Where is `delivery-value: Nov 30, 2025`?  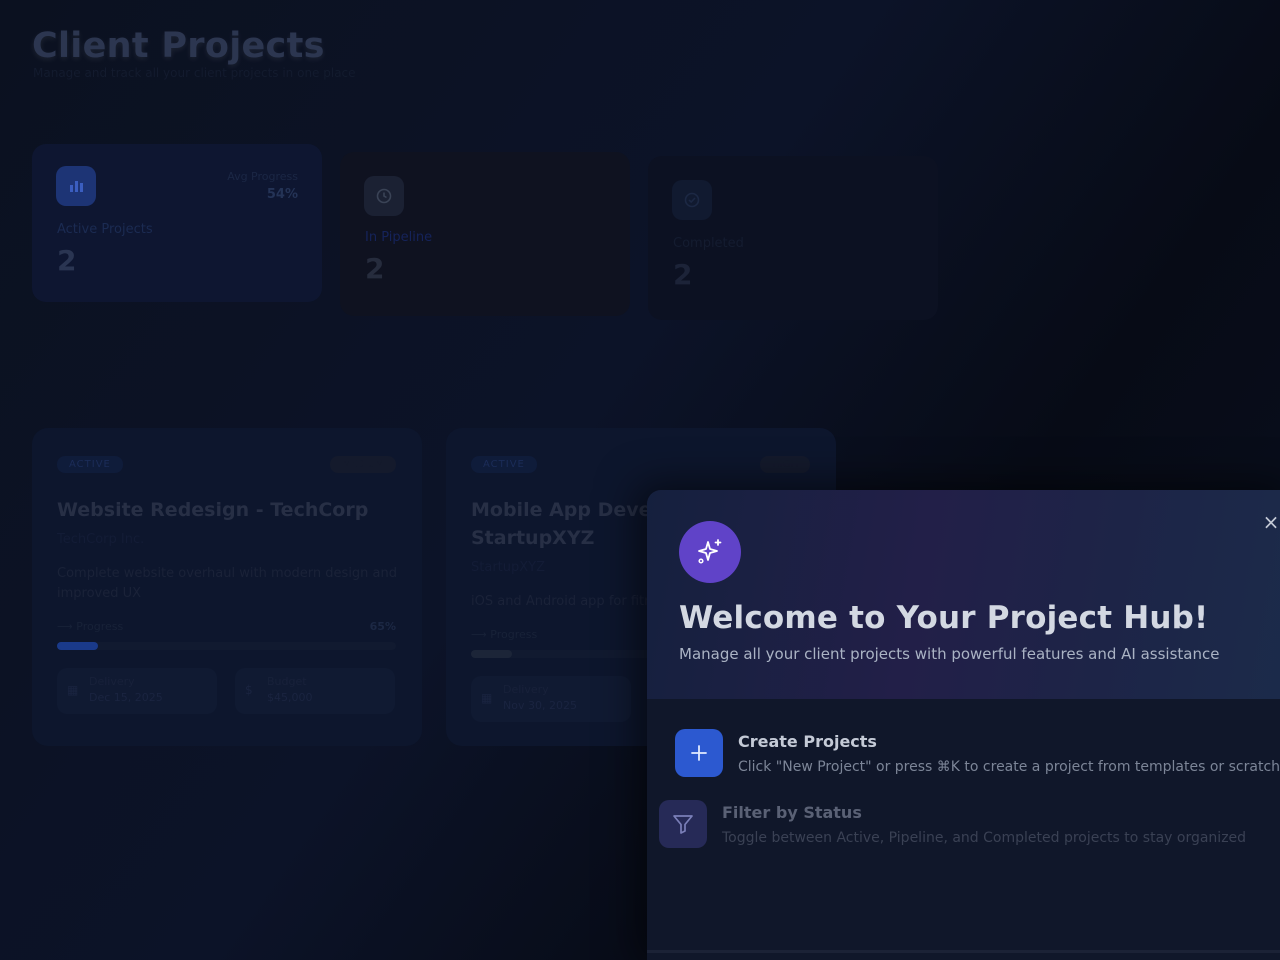 delivery-value: Nov 30, 2025 is located at coordinates (540, 705).